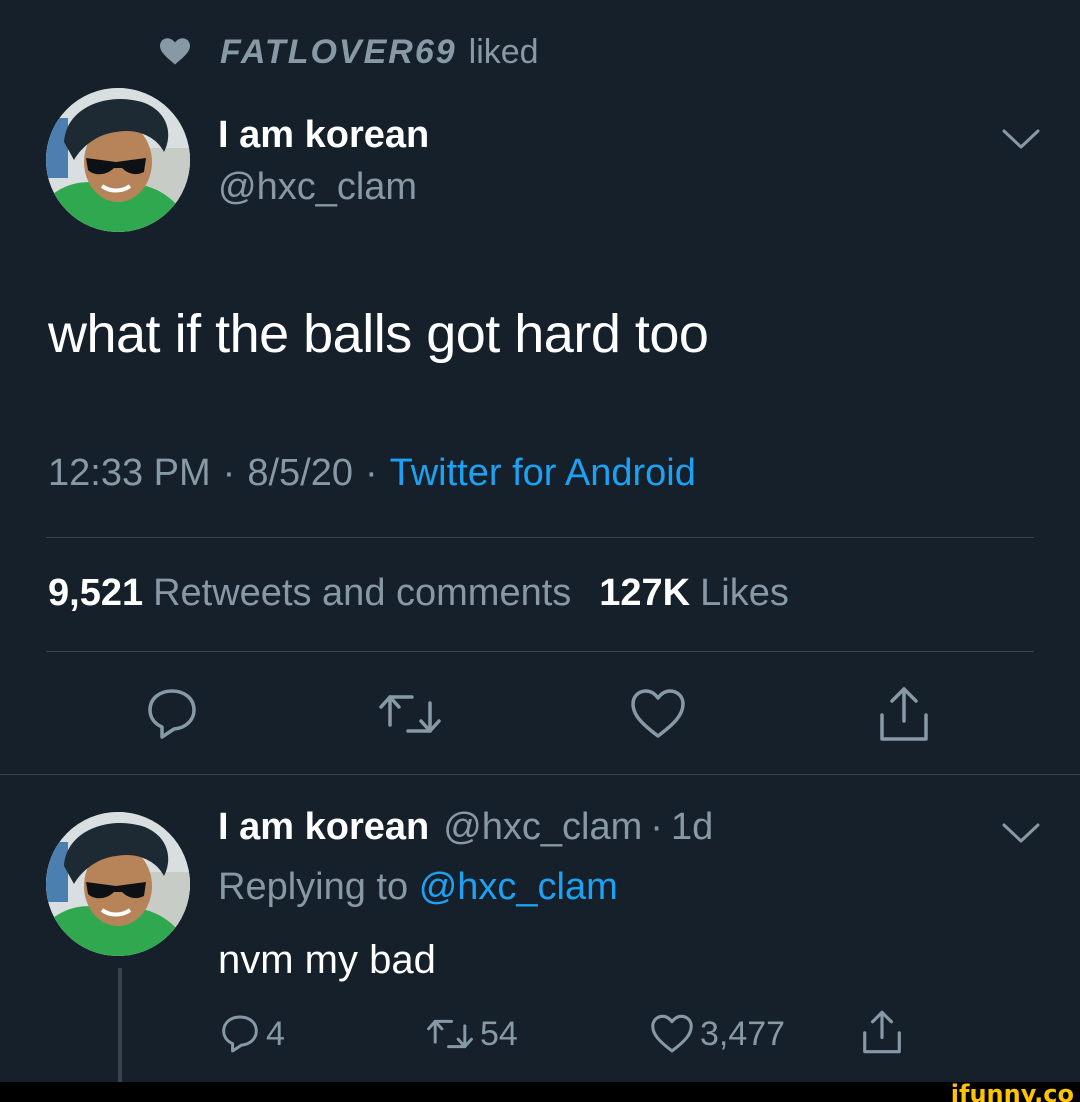 The width and height of the screenshot is (1080, 1102). I want to click on tweet-meta: 12:33 PM · 8/5/20 · Twitter for Android, so click(372, 473).